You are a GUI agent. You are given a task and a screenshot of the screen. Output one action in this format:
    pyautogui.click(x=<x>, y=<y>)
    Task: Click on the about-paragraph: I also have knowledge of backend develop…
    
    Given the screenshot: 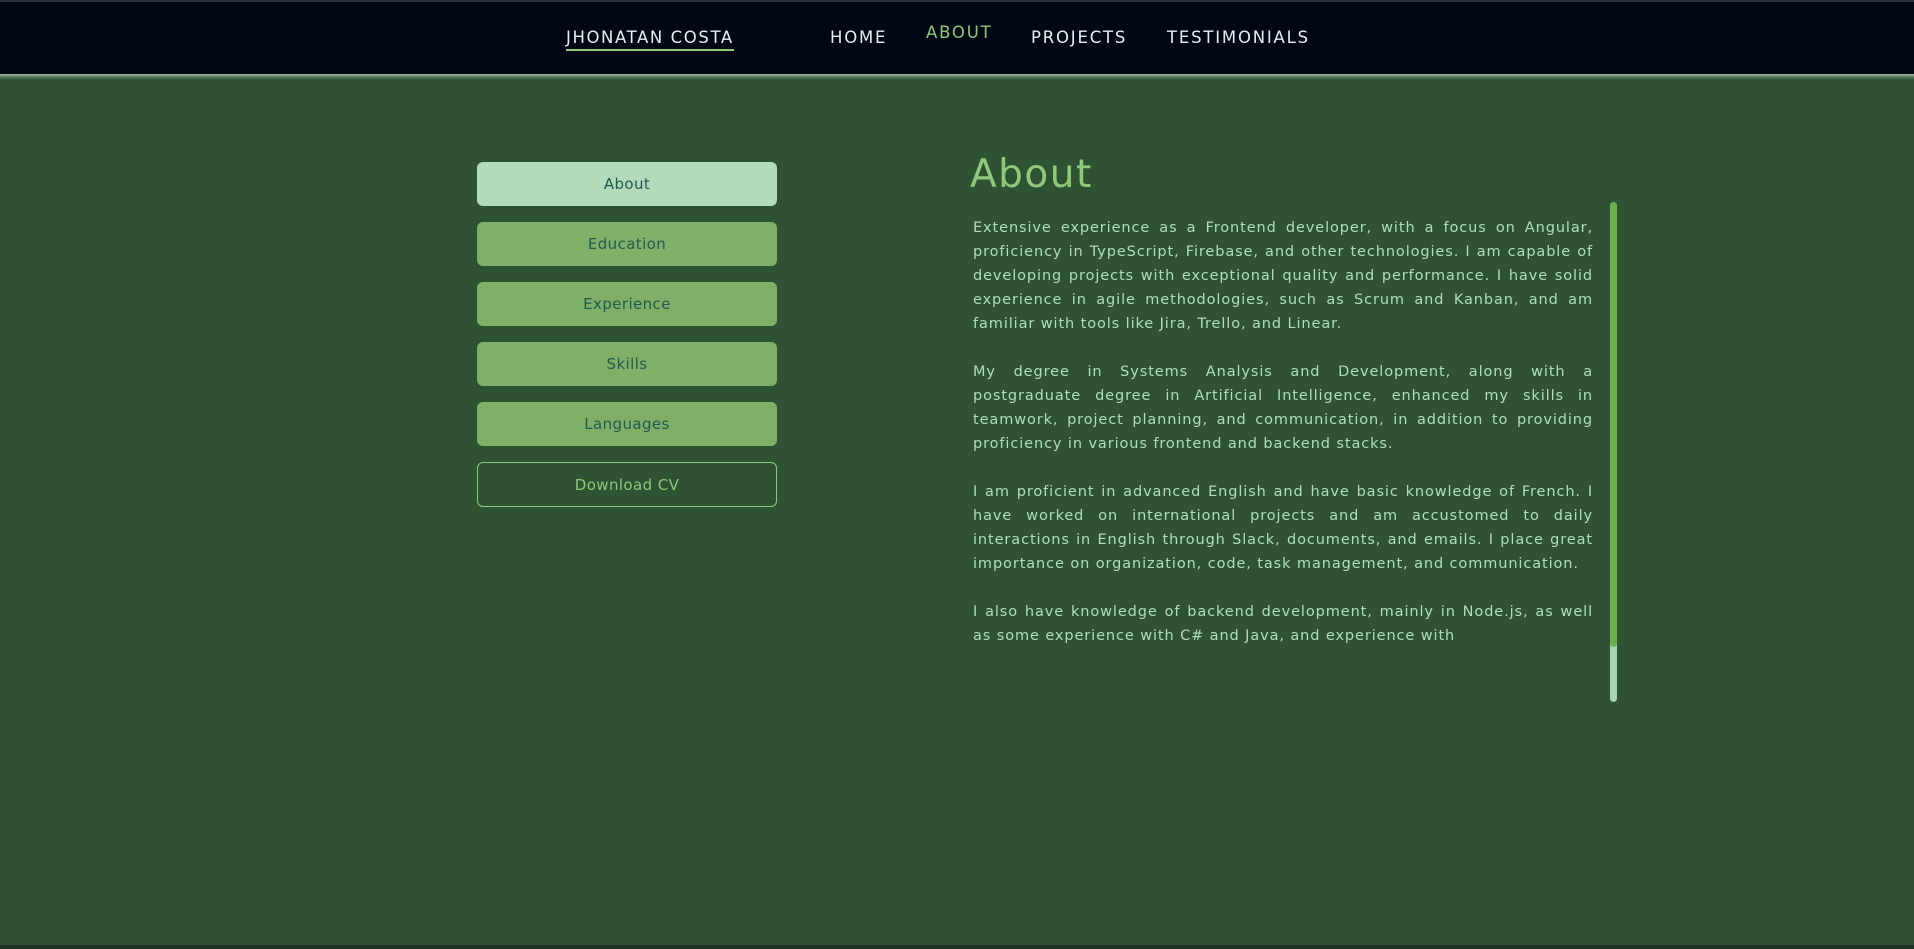 What is the action you would take?
    pyautogui.click(x=1283, y=624)
    